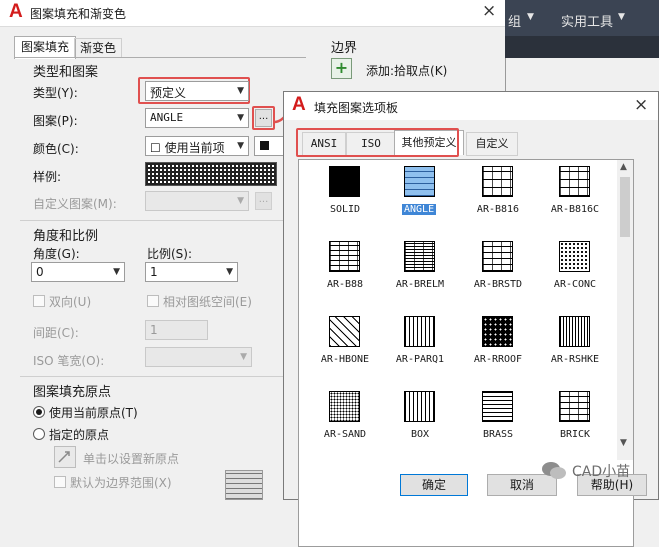  Describe the element at coordinates (56, 333) in the screenshot. I see `spacing-label: 间距(C):` at that location.